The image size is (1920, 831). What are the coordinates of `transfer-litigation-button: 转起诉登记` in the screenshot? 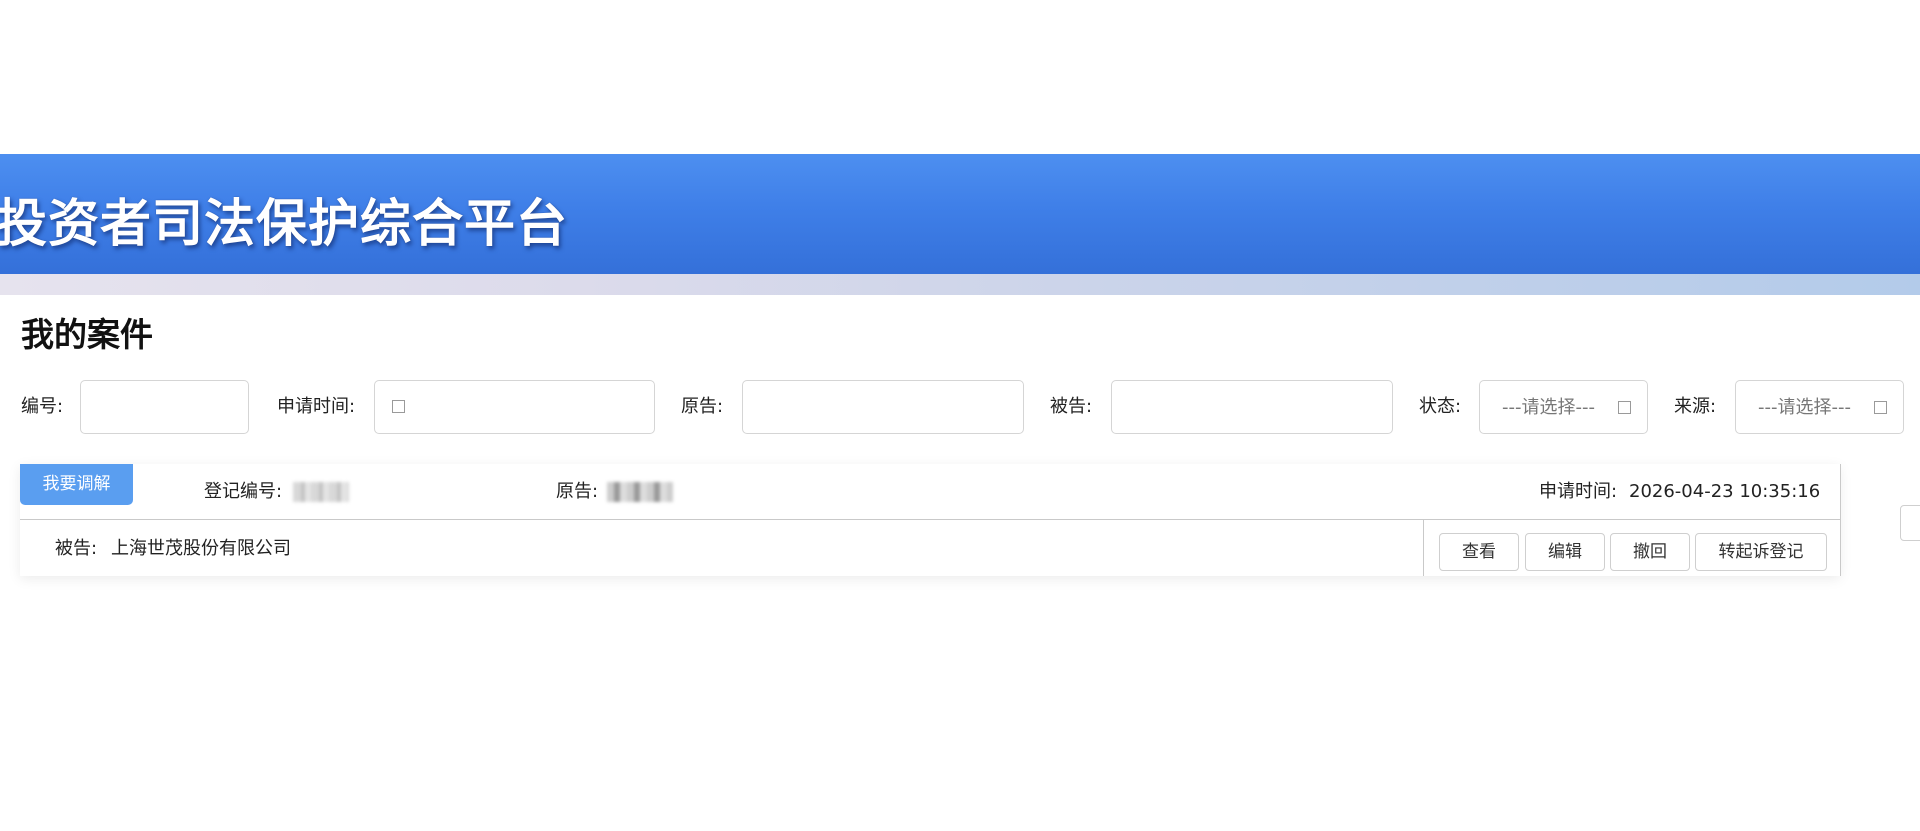 It's located at (1761, 552).